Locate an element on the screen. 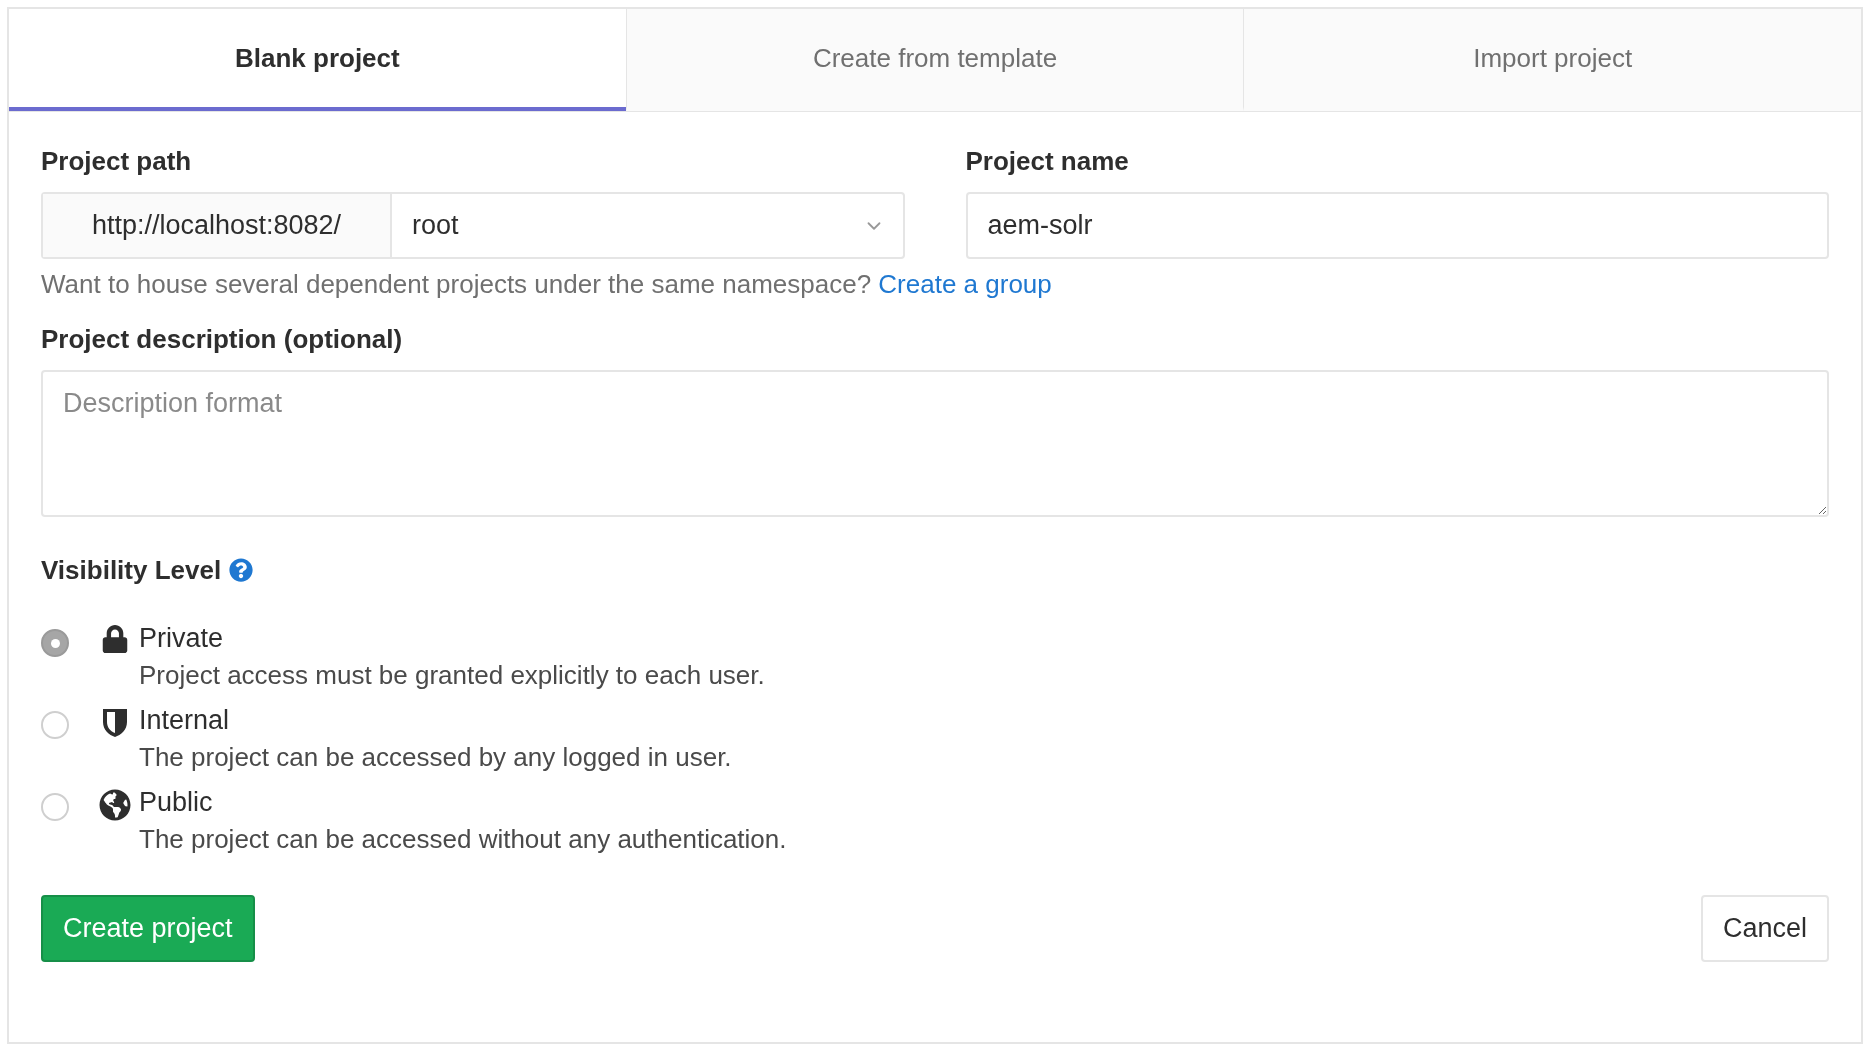 This screenshot has height=1050, width=1870. help-icon is located at coordinates (241, 570).